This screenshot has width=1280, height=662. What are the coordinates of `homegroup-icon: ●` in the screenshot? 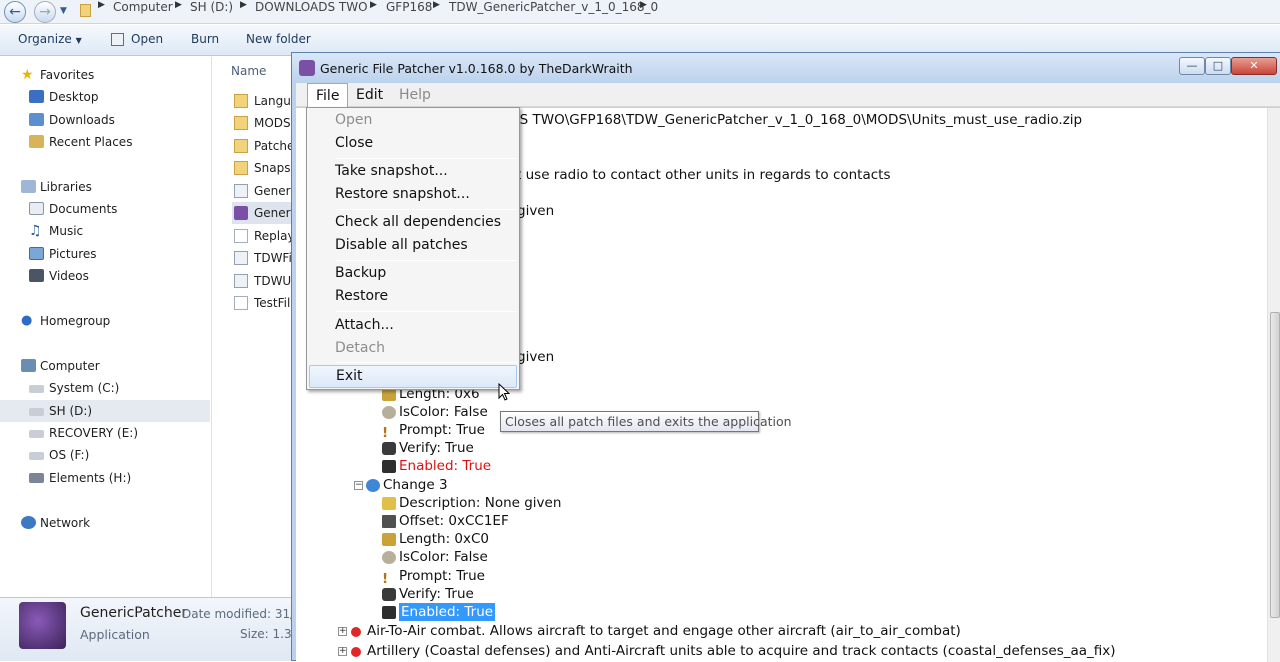 It's located at (27, 320).